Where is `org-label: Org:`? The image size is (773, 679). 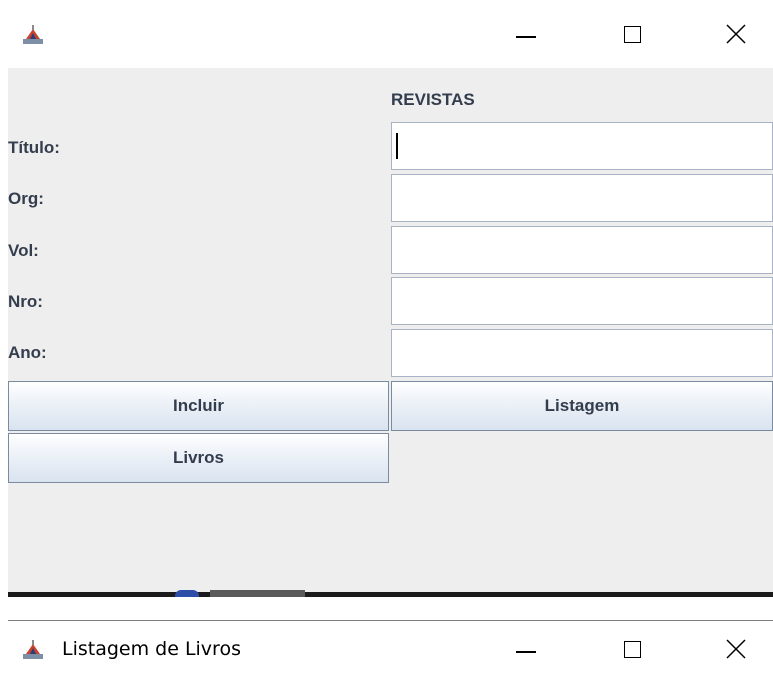 org-label: Org: is located at coordinates (26, 198).